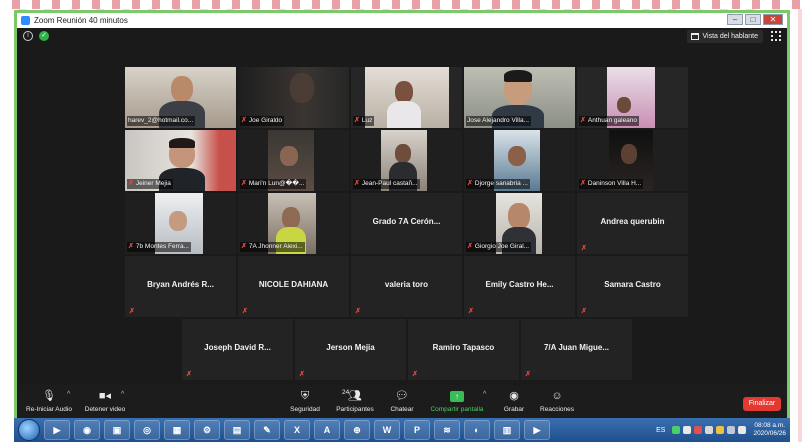  I want to click on participant-tile-no-video: Joseph David R... ✗, so click(237, 349).